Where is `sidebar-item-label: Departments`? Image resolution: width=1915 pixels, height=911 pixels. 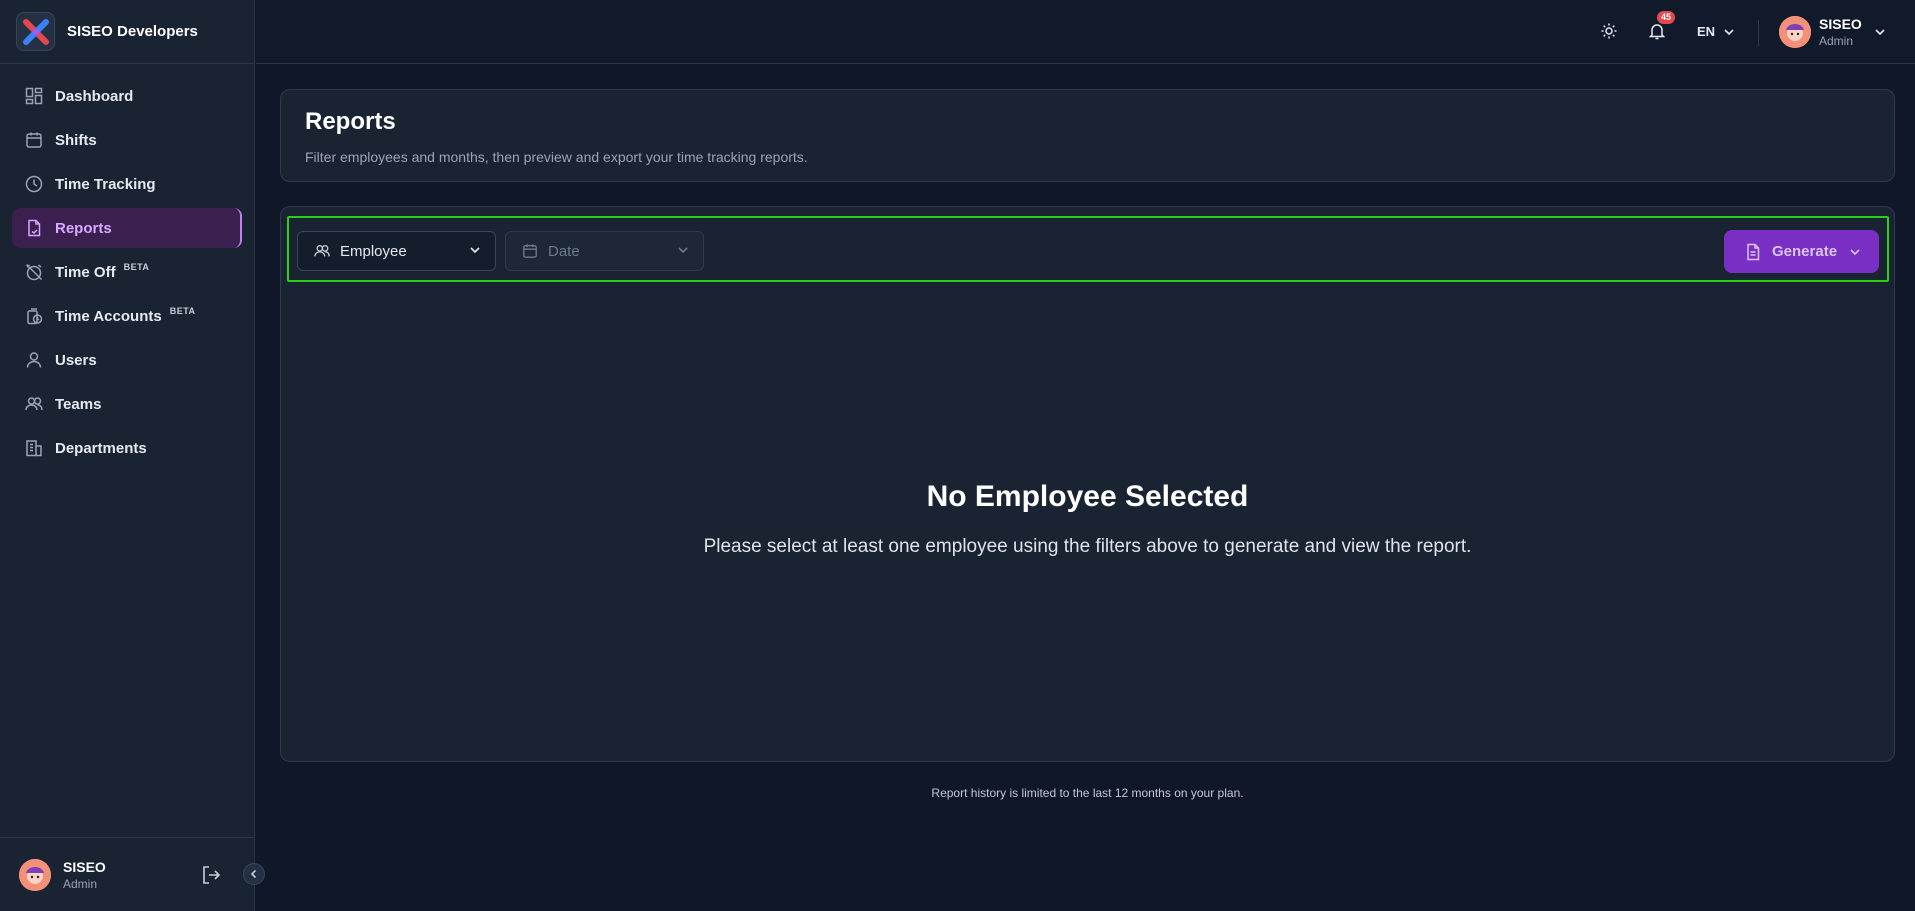
sidebar-item-label: Departments is located at coordinates (101, 448).